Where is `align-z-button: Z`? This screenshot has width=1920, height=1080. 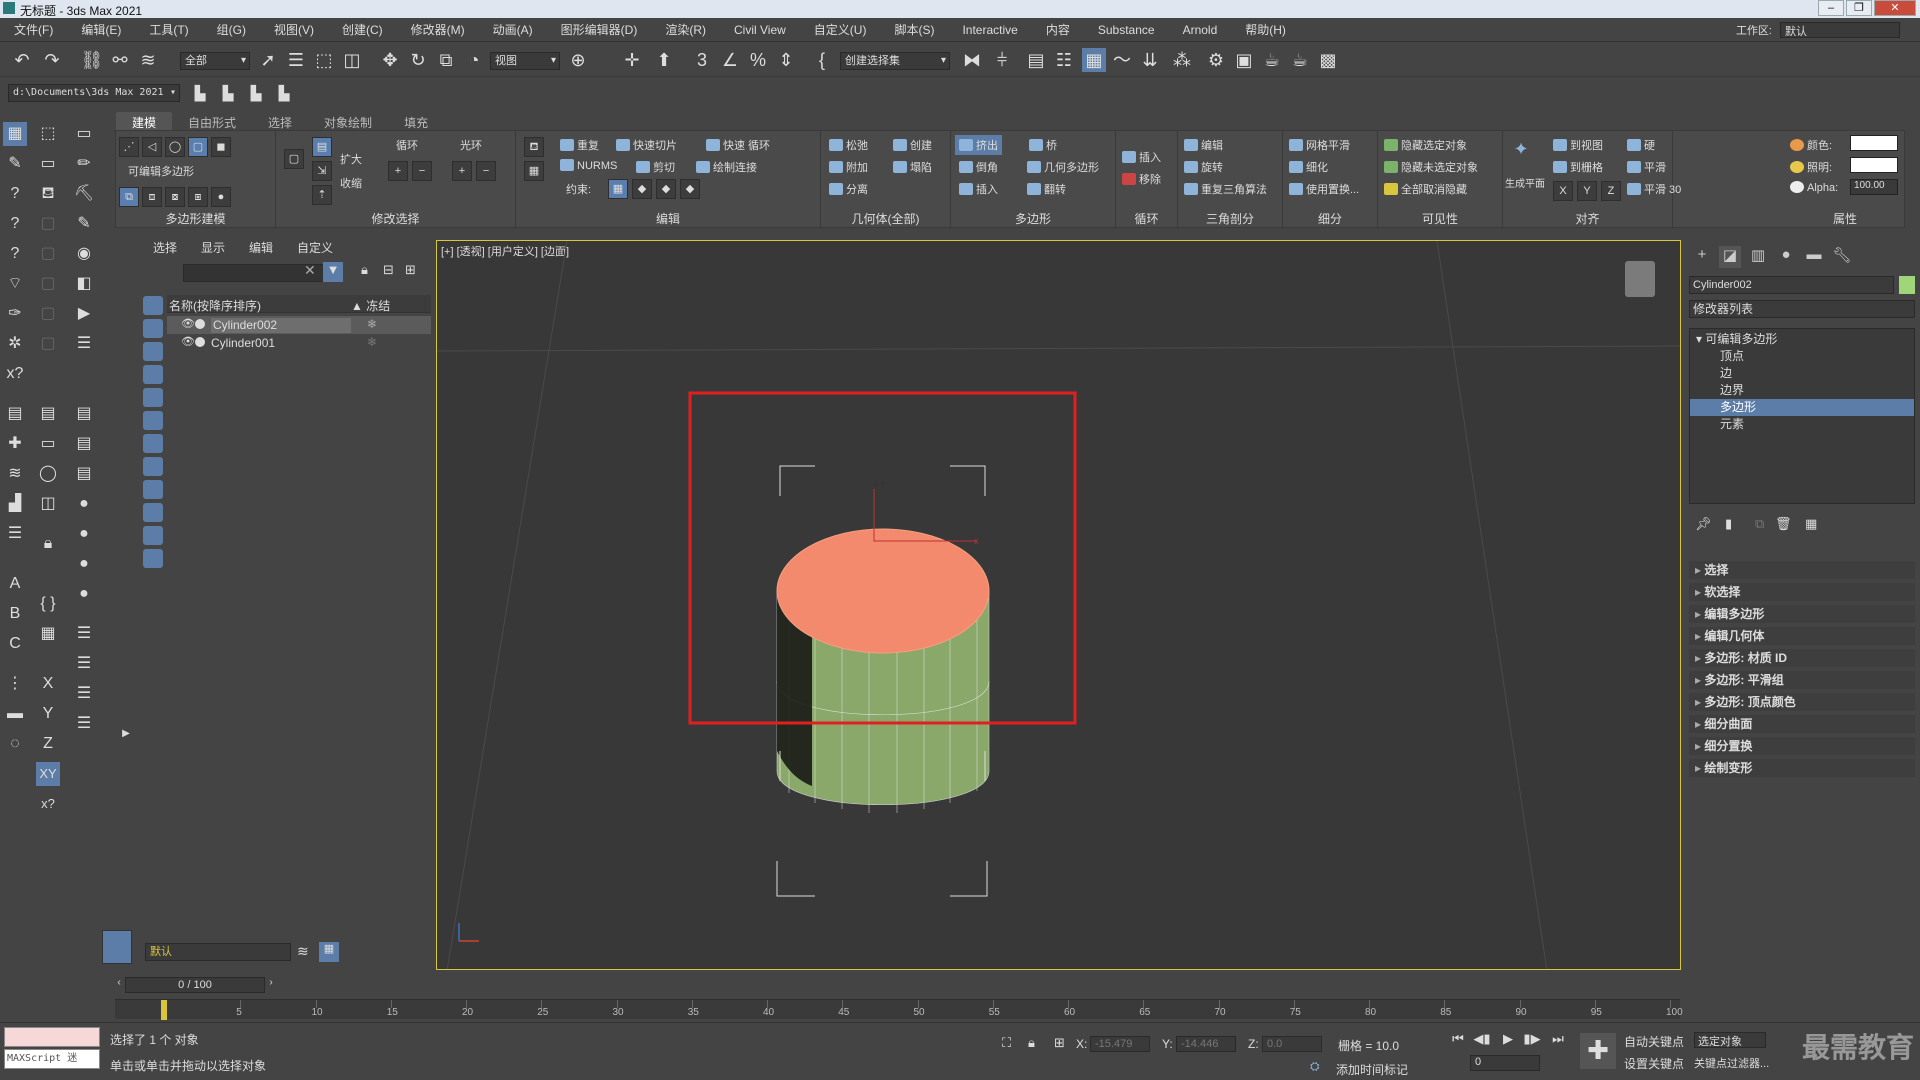
align-z-button: Z is located at coordinates (1611, 191).